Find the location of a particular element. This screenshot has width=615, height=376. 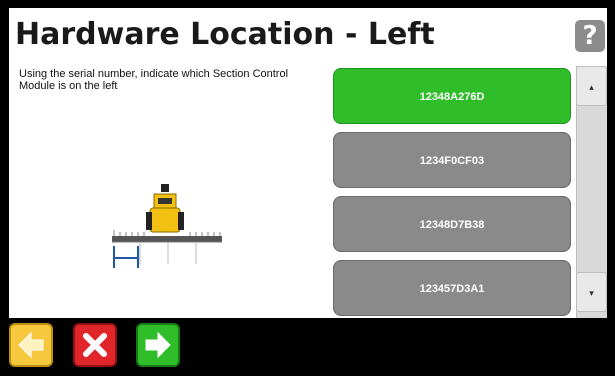

arrow-left-icon is located at coordinates (31, 345).